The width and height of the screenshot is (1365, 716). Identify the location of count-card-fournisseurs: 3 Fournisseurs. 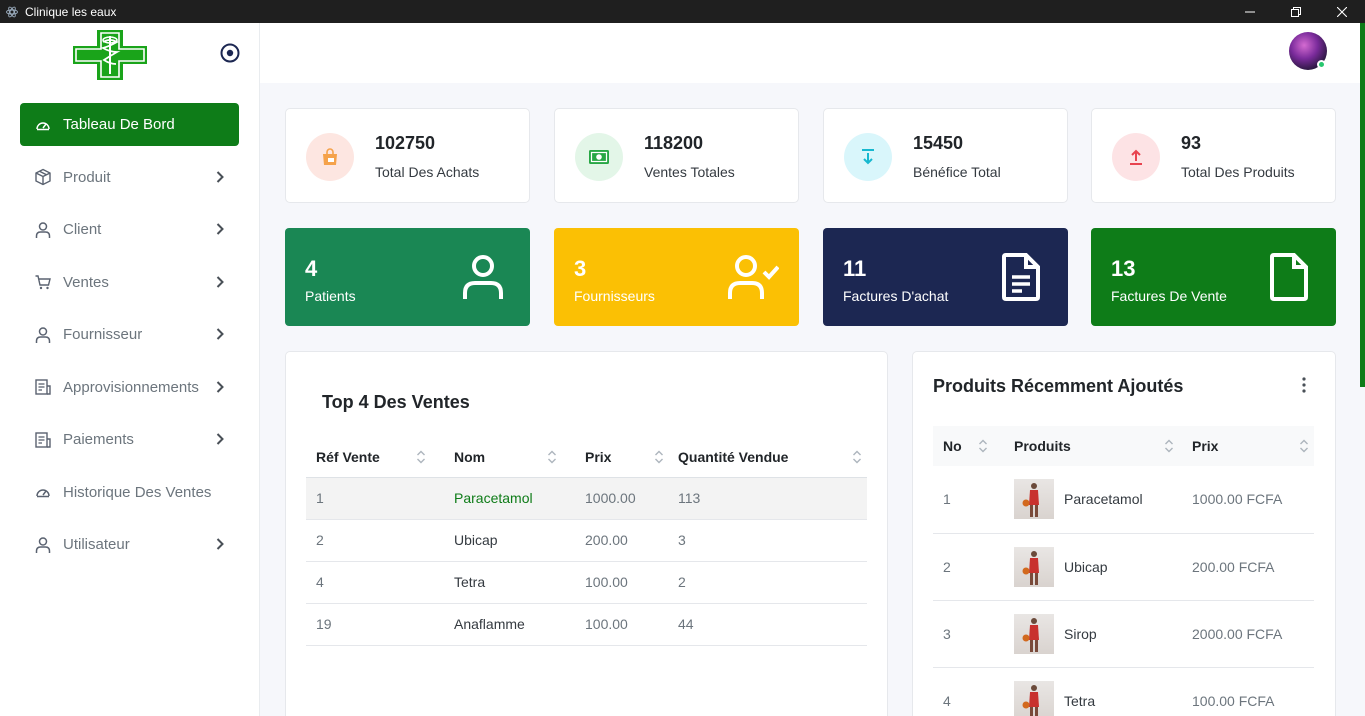
(676, 277).